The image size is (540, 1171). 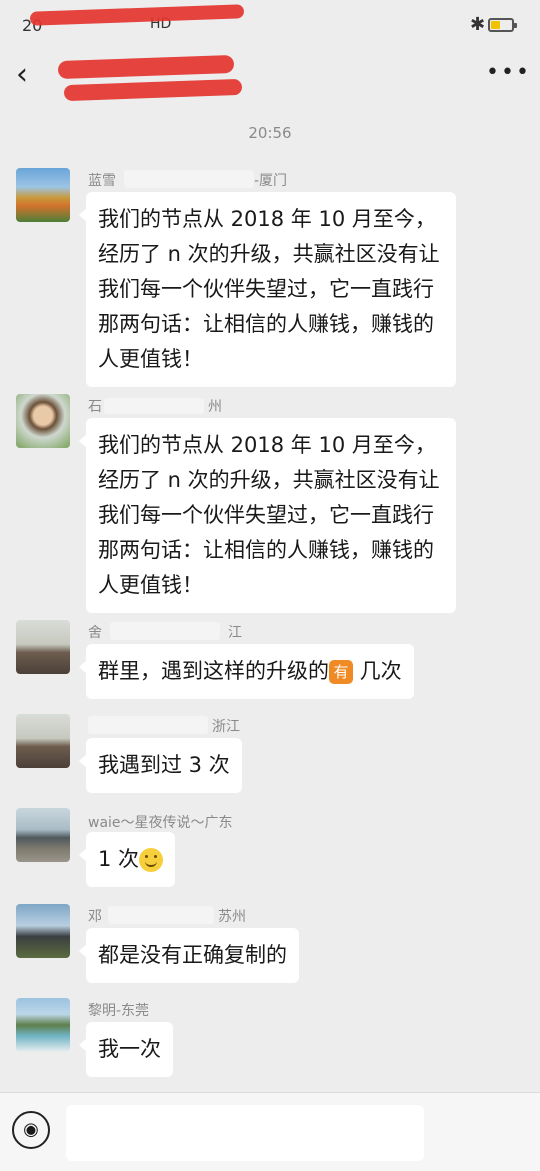 I want to click on message-bubble: 我一次, so click(x=126, y=1049).